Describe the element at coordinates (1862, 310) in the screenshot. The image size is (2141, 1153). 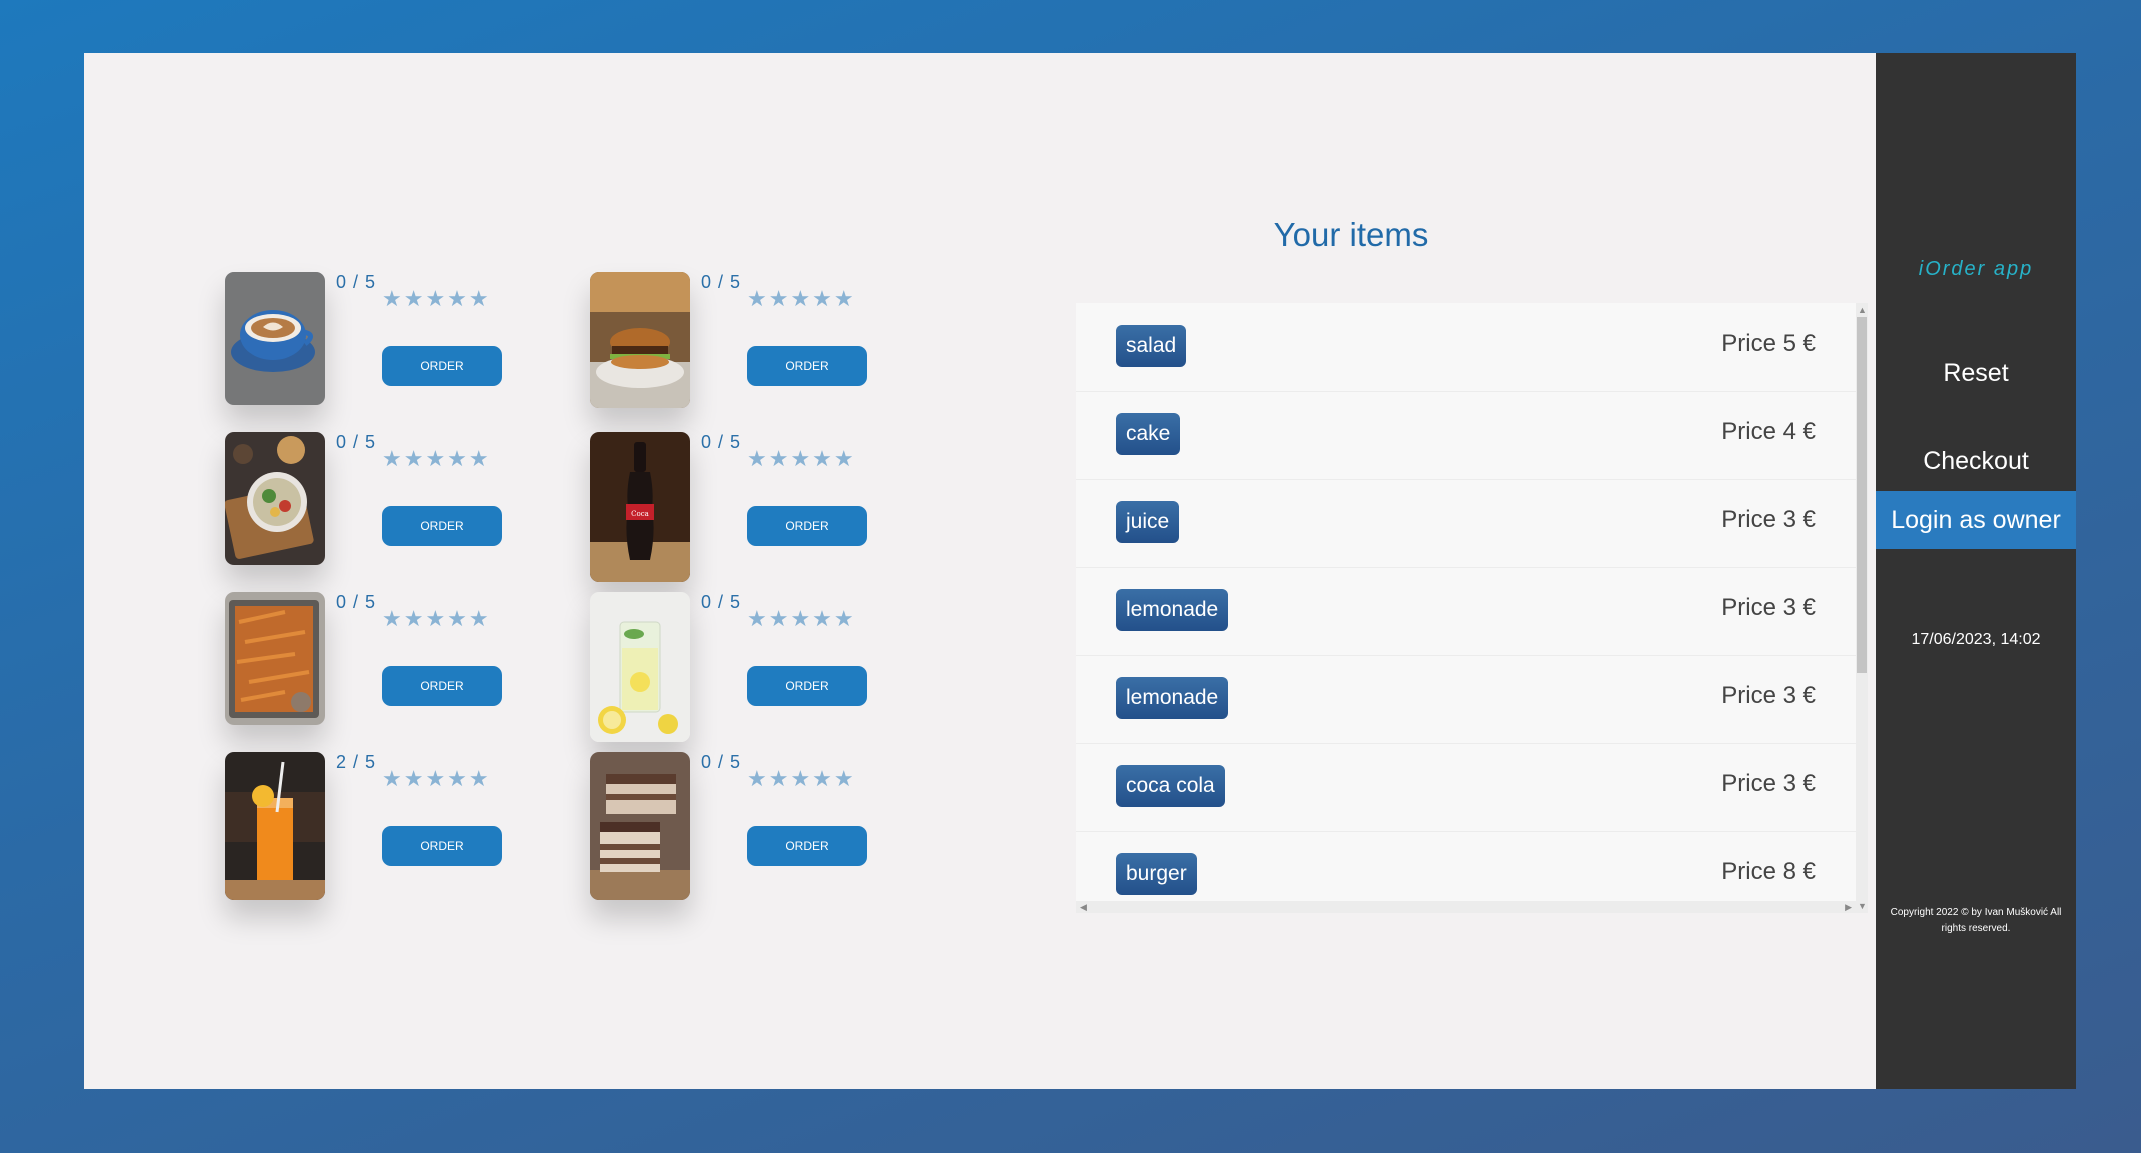
I see `scroll-up-arrow-icon: ▲` at that location.